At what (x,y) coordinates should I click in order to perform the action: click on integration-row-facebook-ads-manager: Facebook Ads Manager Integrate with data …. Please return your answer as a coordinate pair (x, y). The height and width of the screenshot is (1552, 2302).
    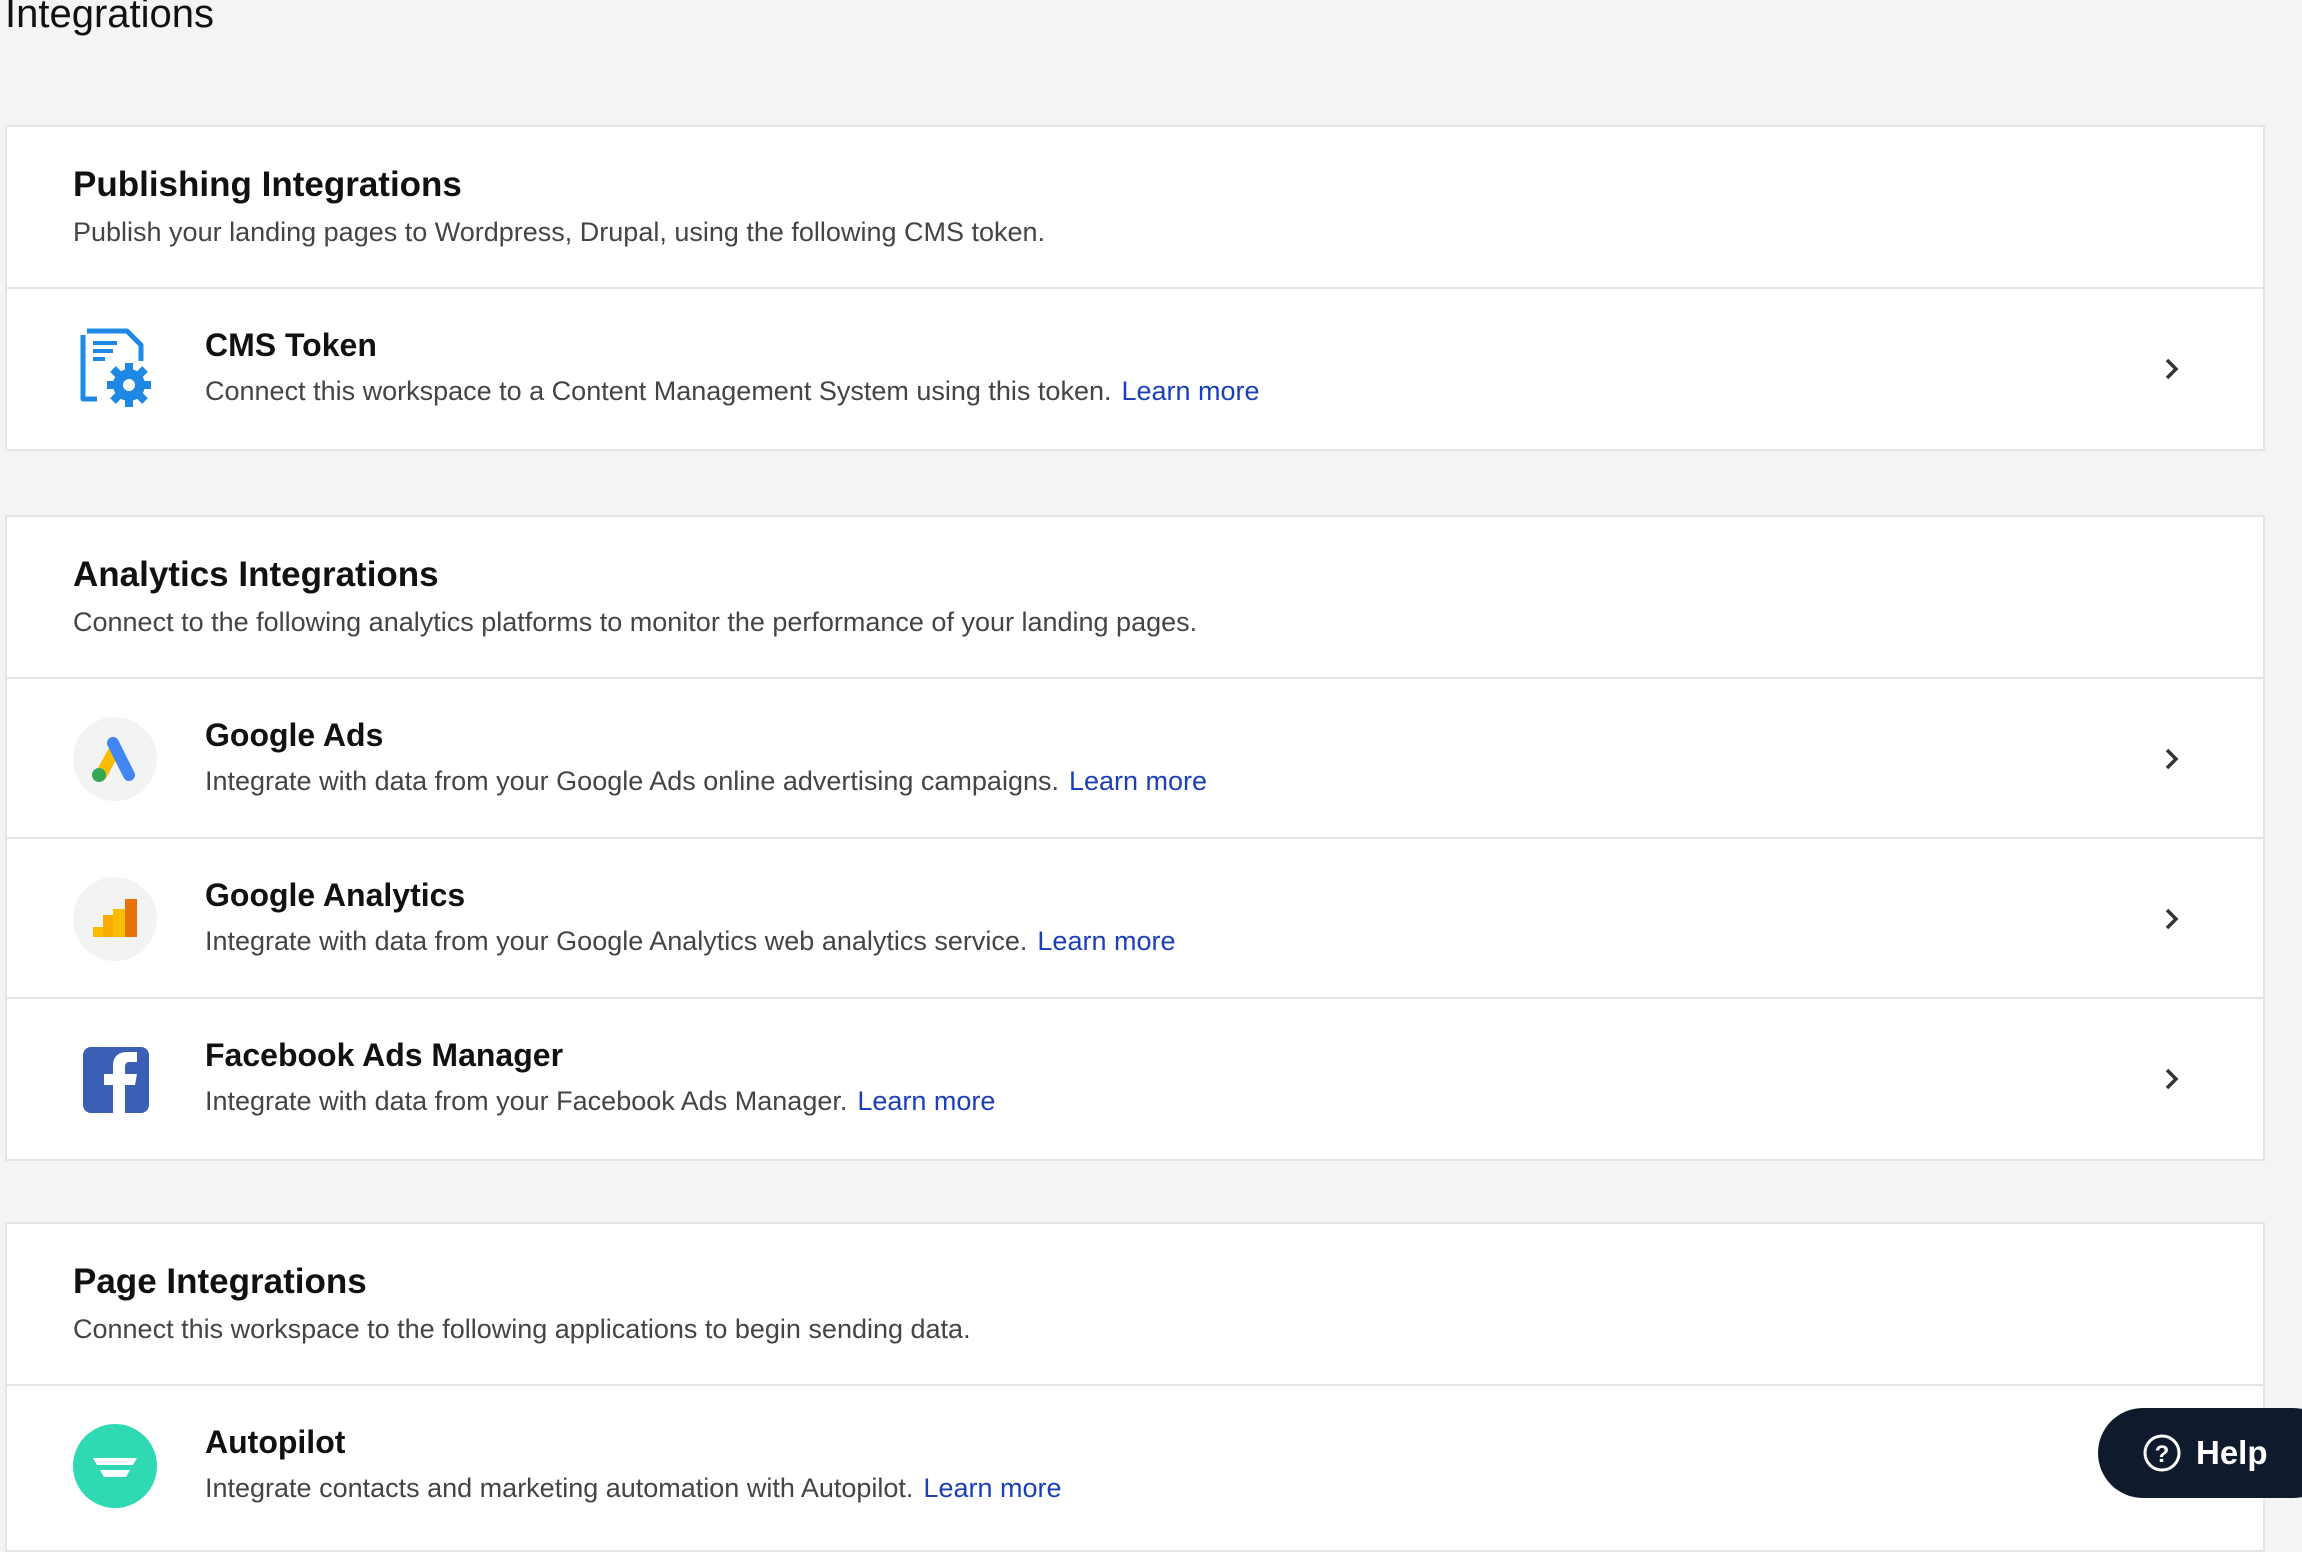
    Looking at the image, I should click on (1135, 1079).